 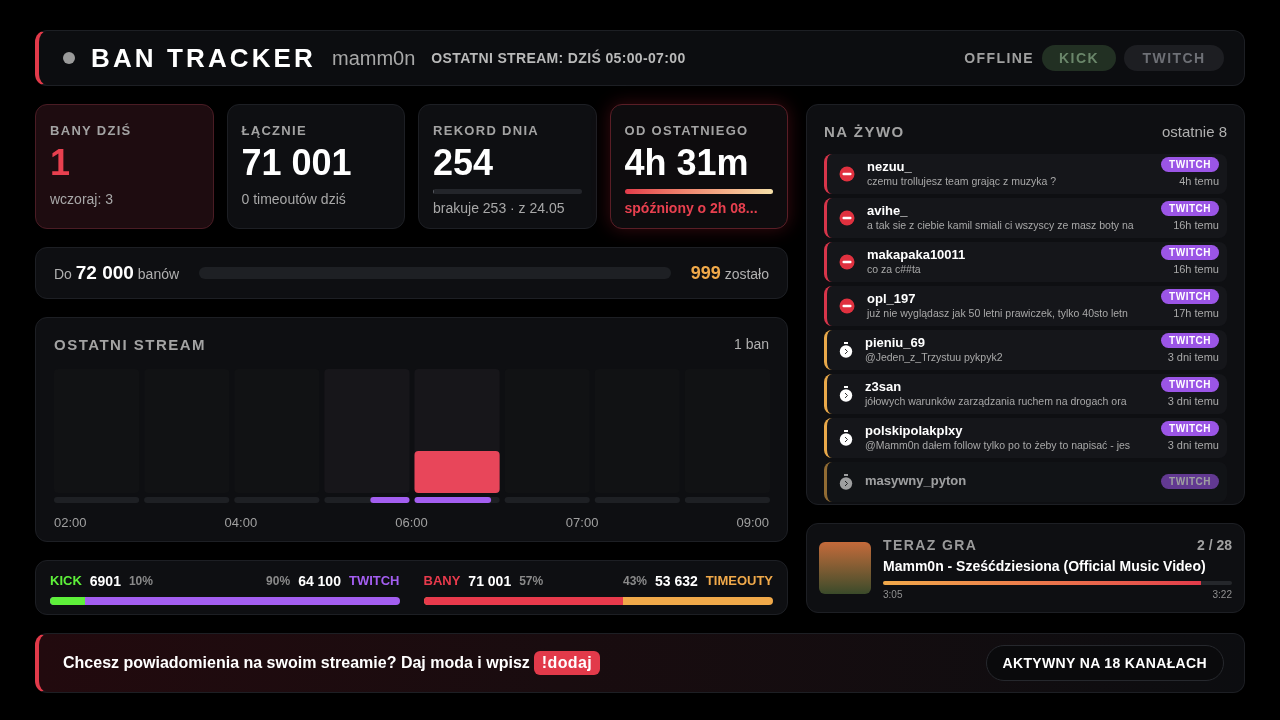 I want to click on song-title: Mamm0n - Sześćdziesiona (Official Music Video), so click(x=1045, y=566).